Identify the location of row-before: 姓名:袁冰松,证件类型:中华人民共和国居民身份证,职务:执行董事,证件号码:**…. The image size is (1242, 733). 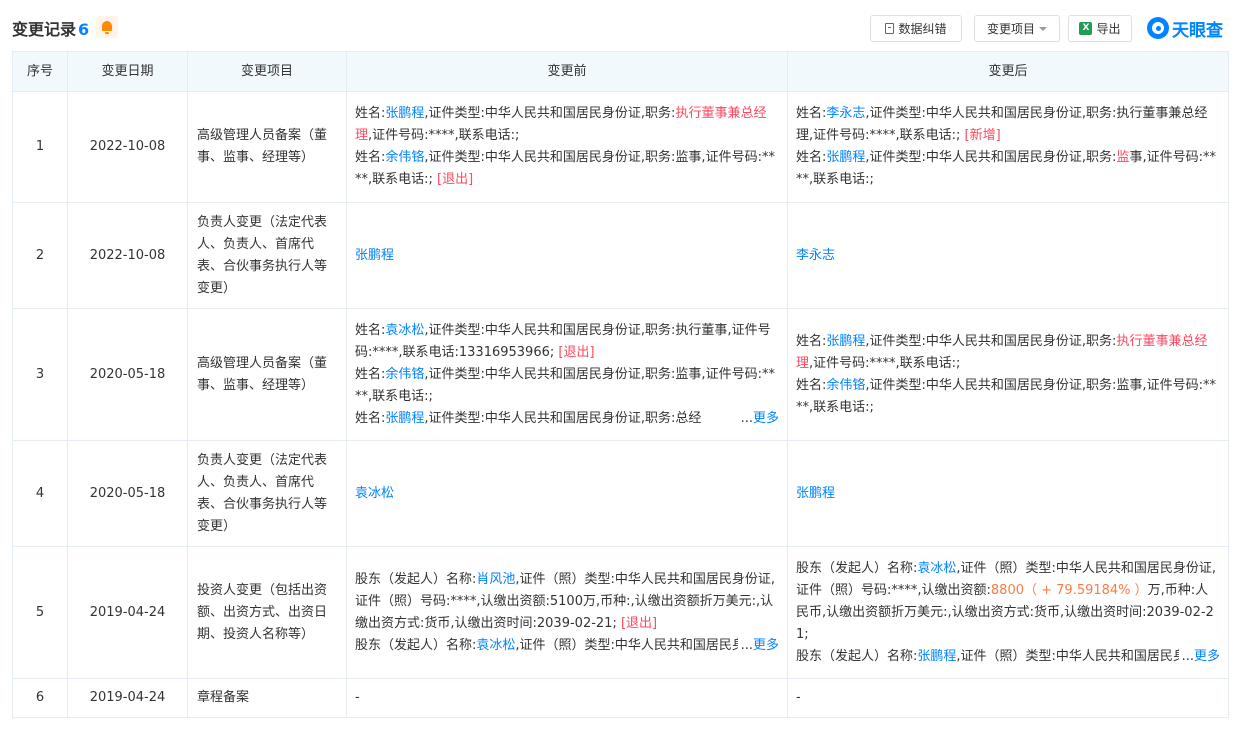
(567, 374).